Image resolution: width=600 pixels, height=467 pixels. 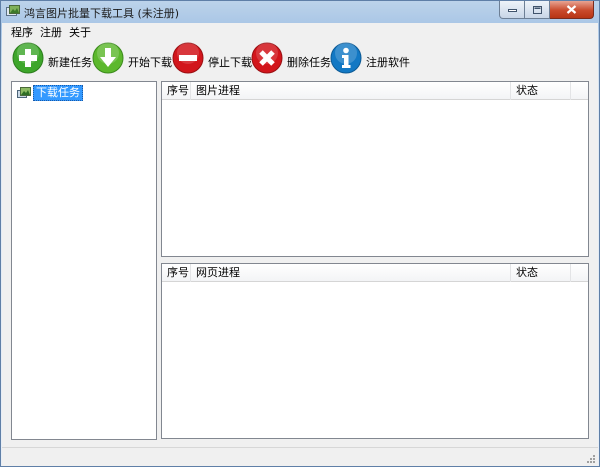 I want to click on menu-about: 关于, so click(x=80, y=32).